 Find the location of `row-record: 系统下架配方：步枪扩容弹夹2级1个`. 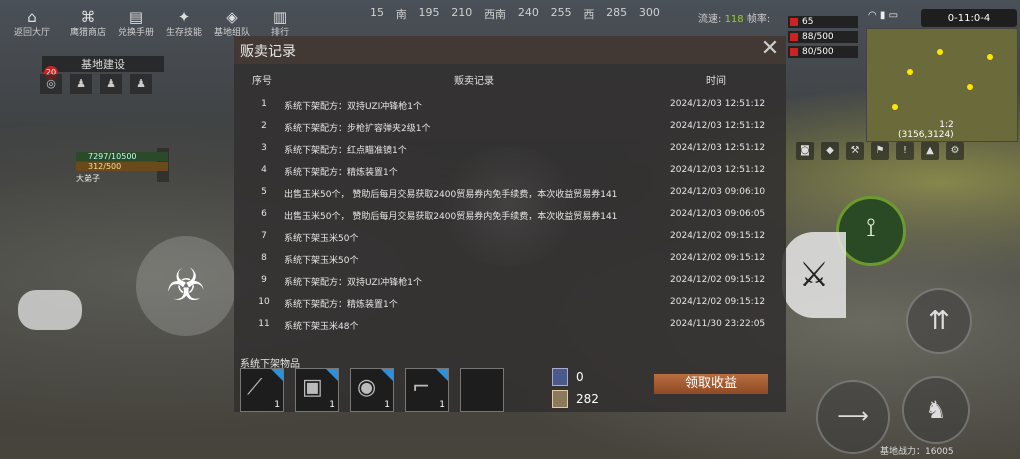

row-record: 系统下架配方：步枪扩容弹夹2级1个 is located at coordinates (357, 129).